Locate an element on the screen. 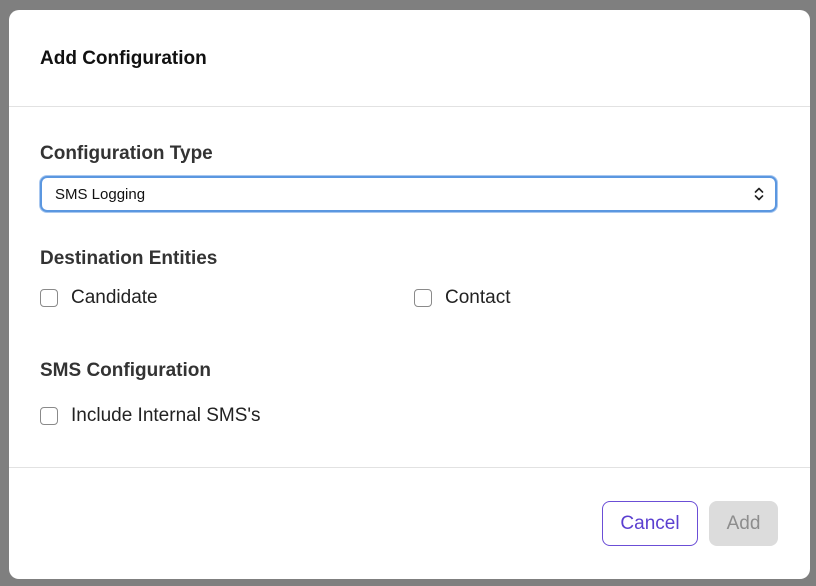 The width and height of the screenshot is (816, 586). contact-checkbox-item: Contact is located at coordinates (462, 298).